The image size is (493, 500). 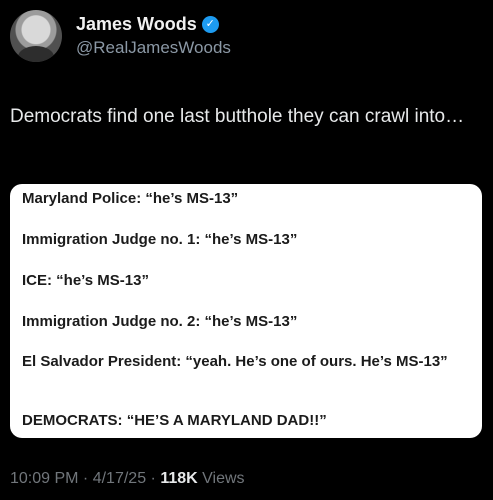 I want to click on quote-line: Immigration Judge no. 2: “he’s MS-13”, so click(x=160, y=321).